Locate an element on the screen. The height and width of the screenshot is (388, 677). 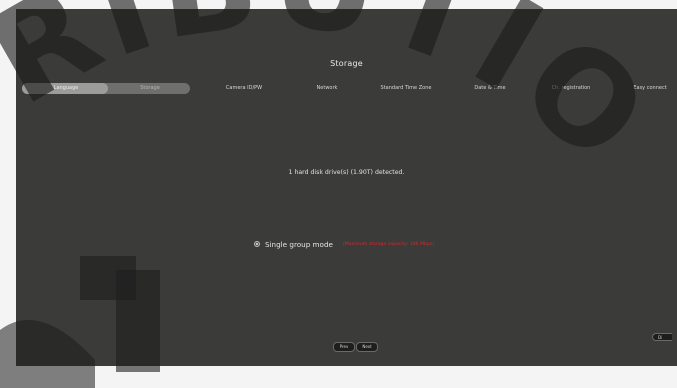
step-ch-registration: Ch. registration is located at coordinates (571, 88).